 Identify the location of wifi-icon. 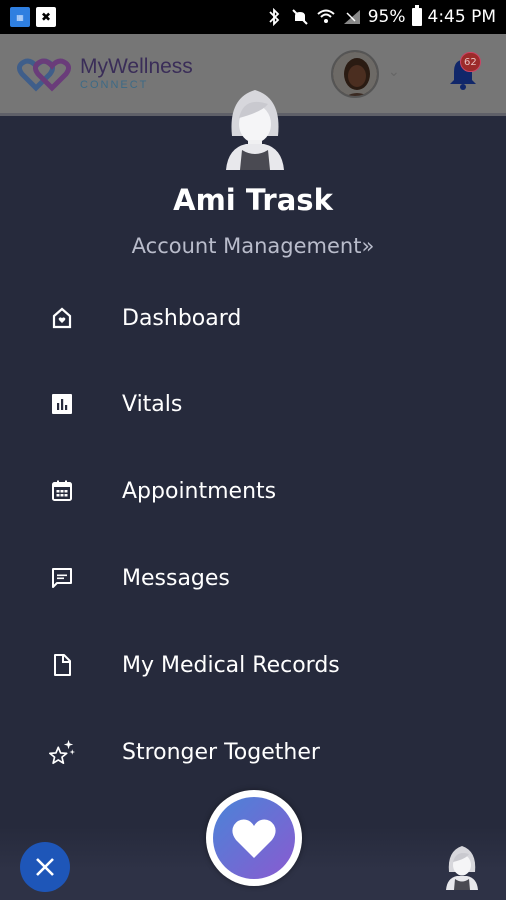
(326, 17).